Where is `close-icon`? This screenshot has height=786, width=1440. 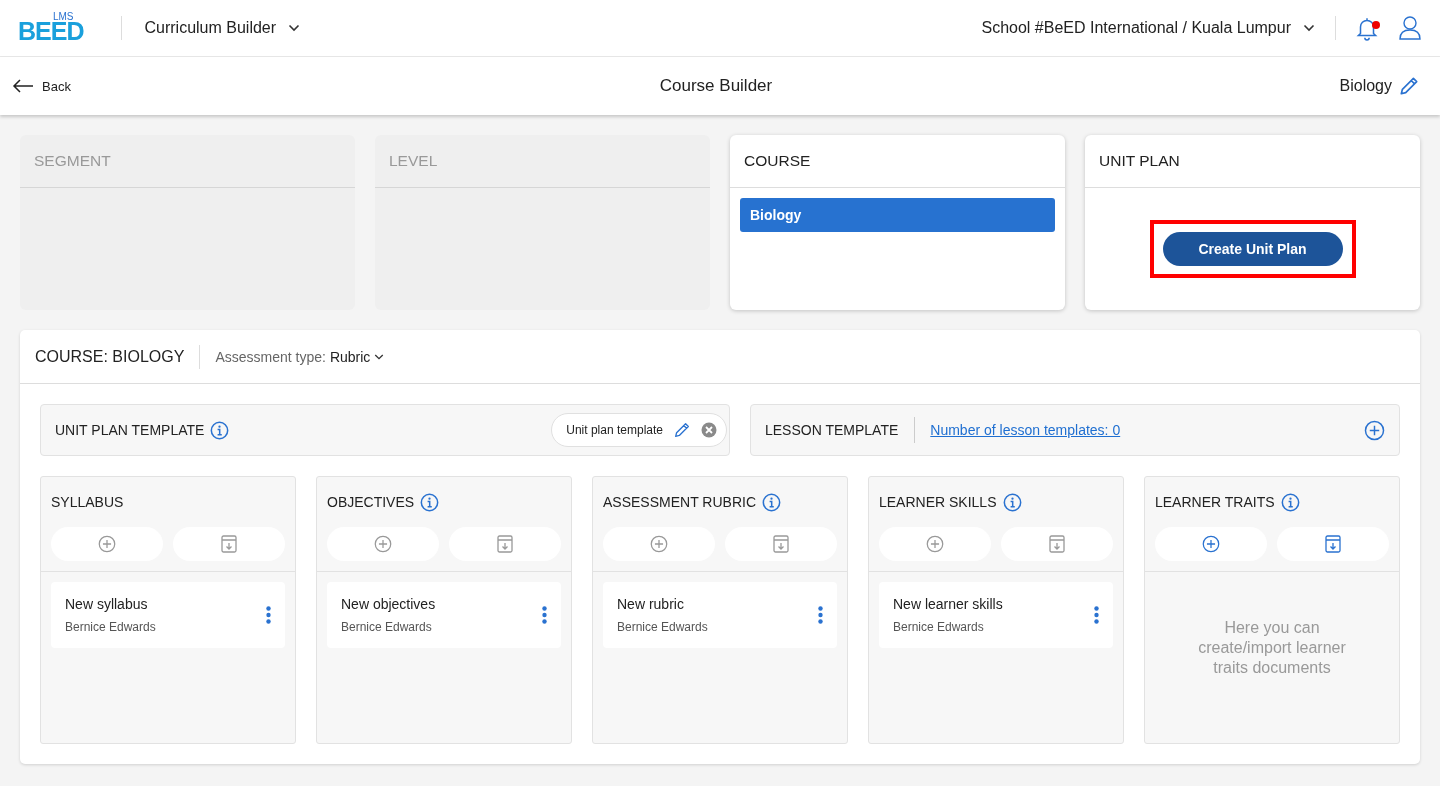
close-icon is located at coordinates (709, 430).